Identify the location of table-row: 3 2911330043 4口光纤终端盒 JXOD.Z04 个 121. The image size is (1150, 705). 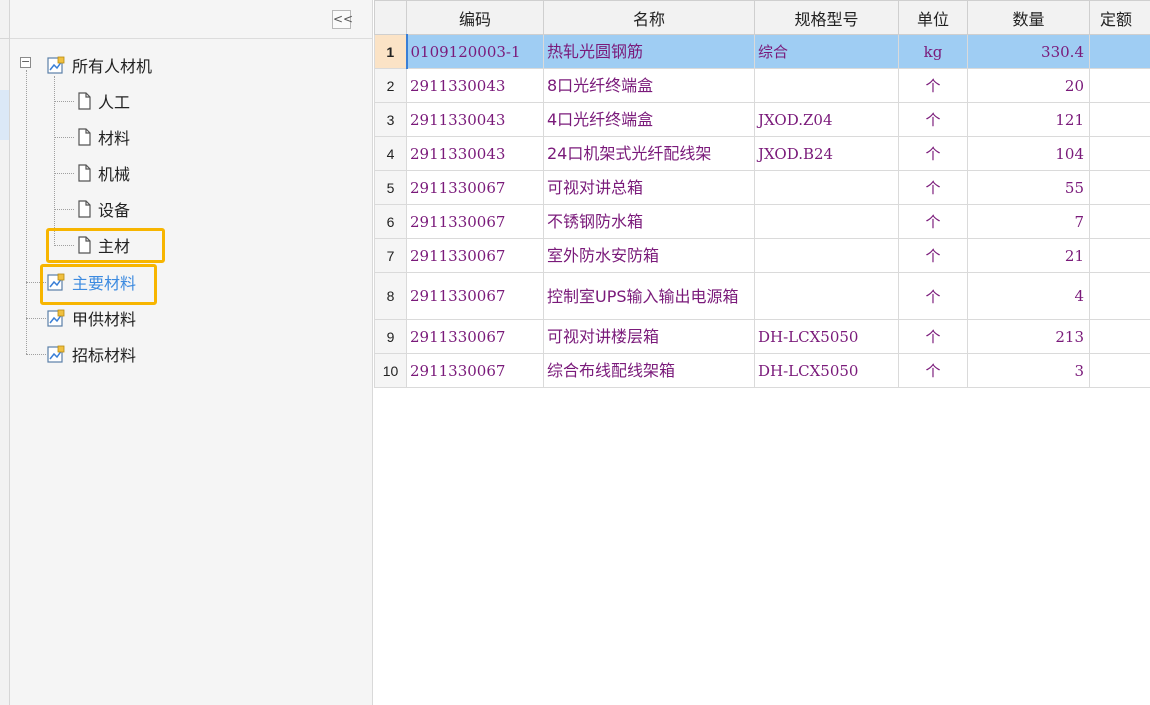
(762, 119).